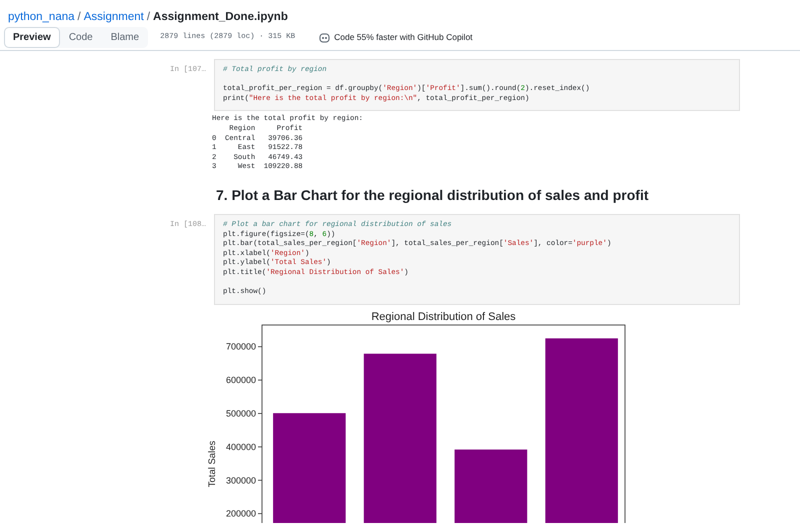  Describe the element at coordinates (324, 37) in the screenshot. I see `copilot-icon` at that location.